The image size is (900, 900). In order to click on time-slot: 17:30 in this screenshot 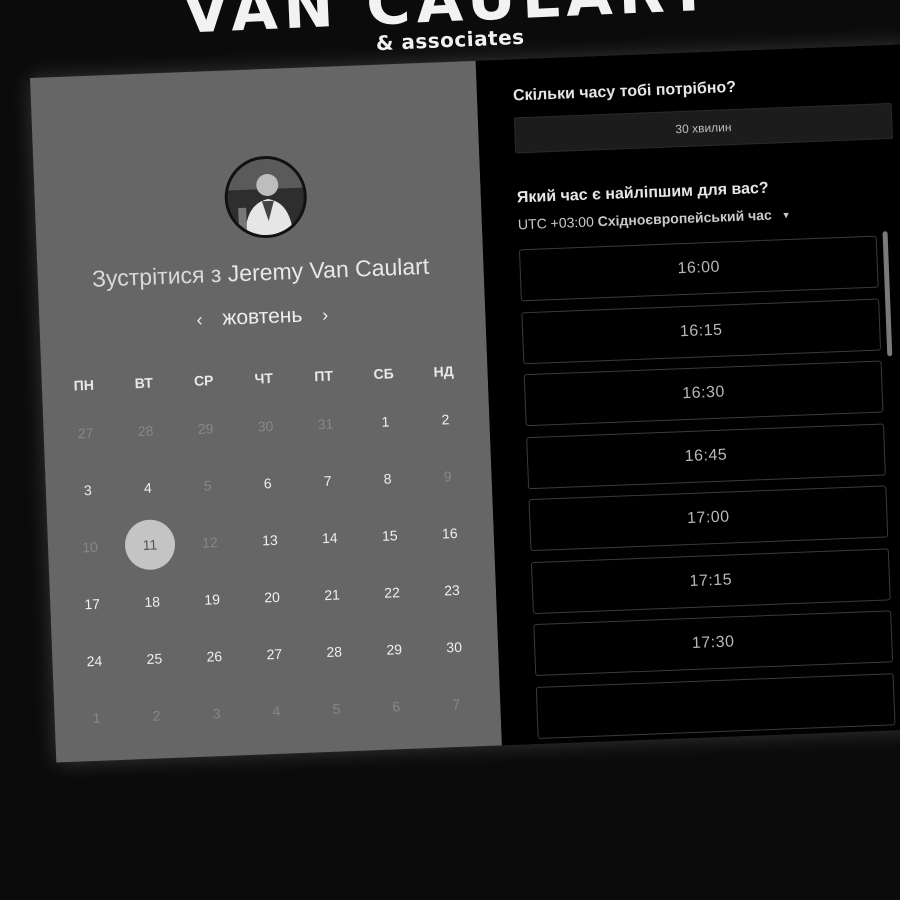, I will do `click(713, 643)`.